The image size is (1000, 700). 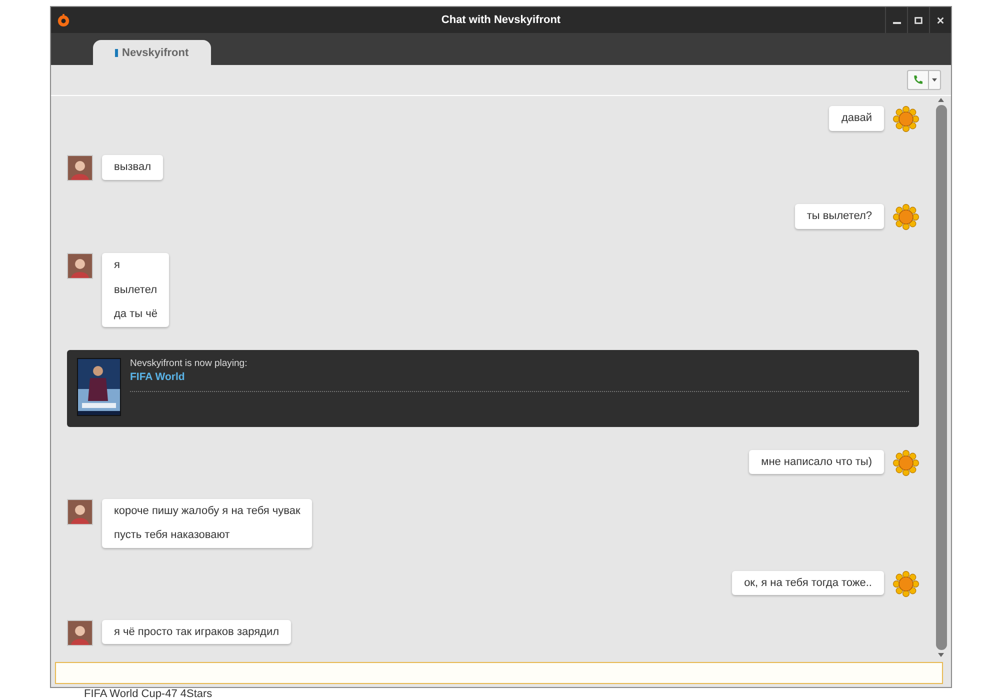 I want to click on message-text: я чё просто так играков зарядил, so click(x=197, y=632).